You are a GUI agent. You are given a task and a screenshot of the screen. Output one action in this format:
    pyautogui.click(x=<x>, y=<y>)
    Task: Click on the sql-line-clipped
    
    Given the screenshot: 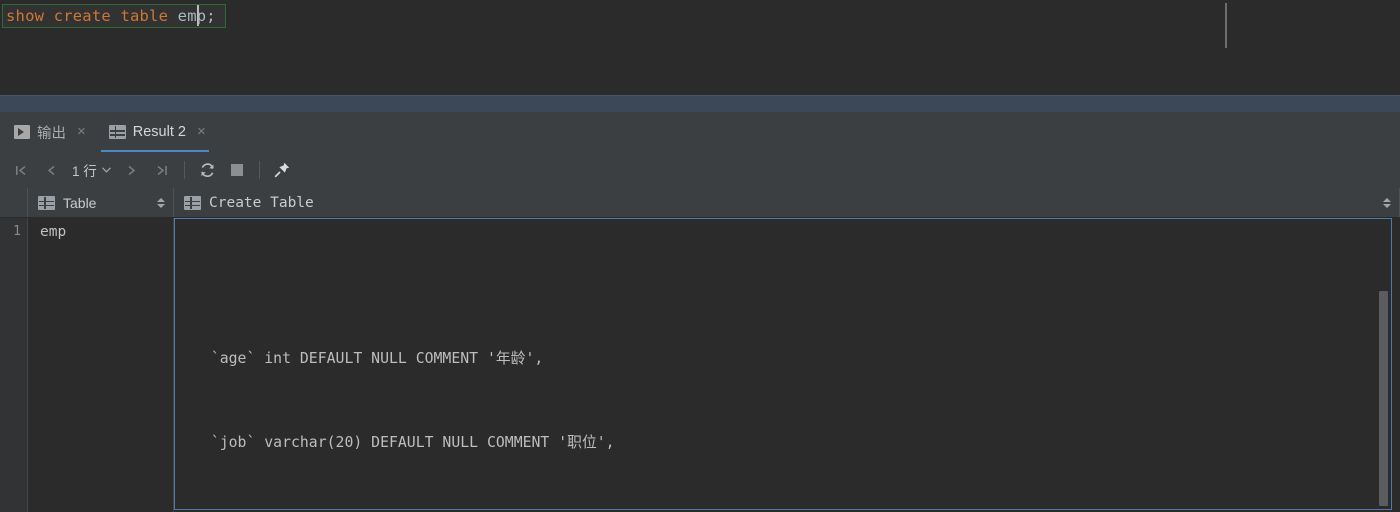 What is the action you would take?
    pyautogui.click(x=792, y=275)
    